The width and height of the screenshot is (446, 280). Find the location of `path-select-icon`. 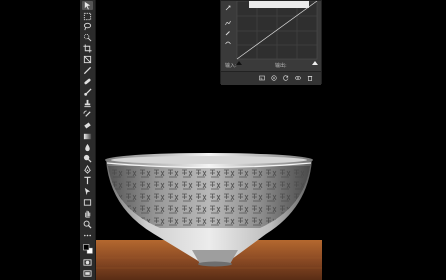

path-select-icon is located at coordinates (87, 191).